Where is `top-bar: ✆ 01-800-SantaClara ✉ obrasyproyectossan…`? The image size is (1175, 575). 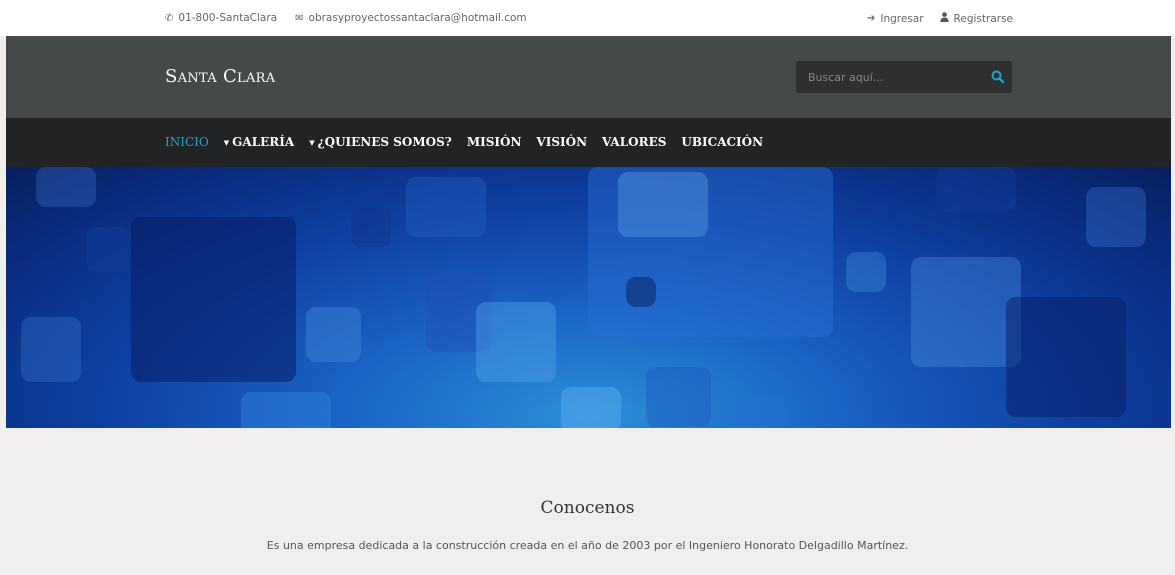
top-bar: ✆ 01-800-SantaClara ✉ obrasyproyectossan… is located at coordinates (587, 18).